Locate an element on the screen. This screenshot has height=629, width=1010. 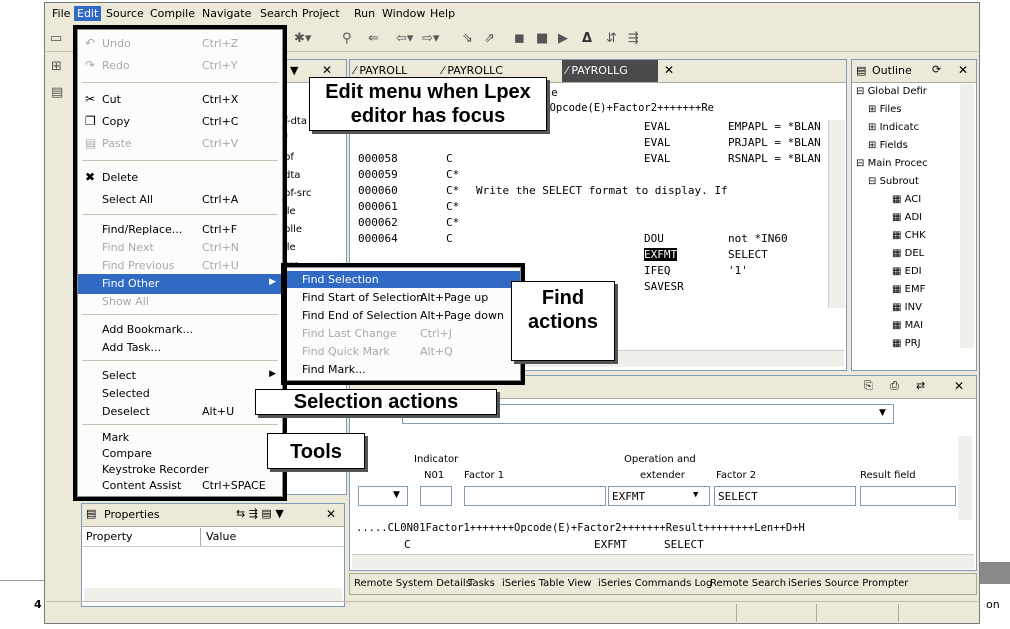
tab-remote-system-details: Remote System Details is located at coordinates (412, 583).